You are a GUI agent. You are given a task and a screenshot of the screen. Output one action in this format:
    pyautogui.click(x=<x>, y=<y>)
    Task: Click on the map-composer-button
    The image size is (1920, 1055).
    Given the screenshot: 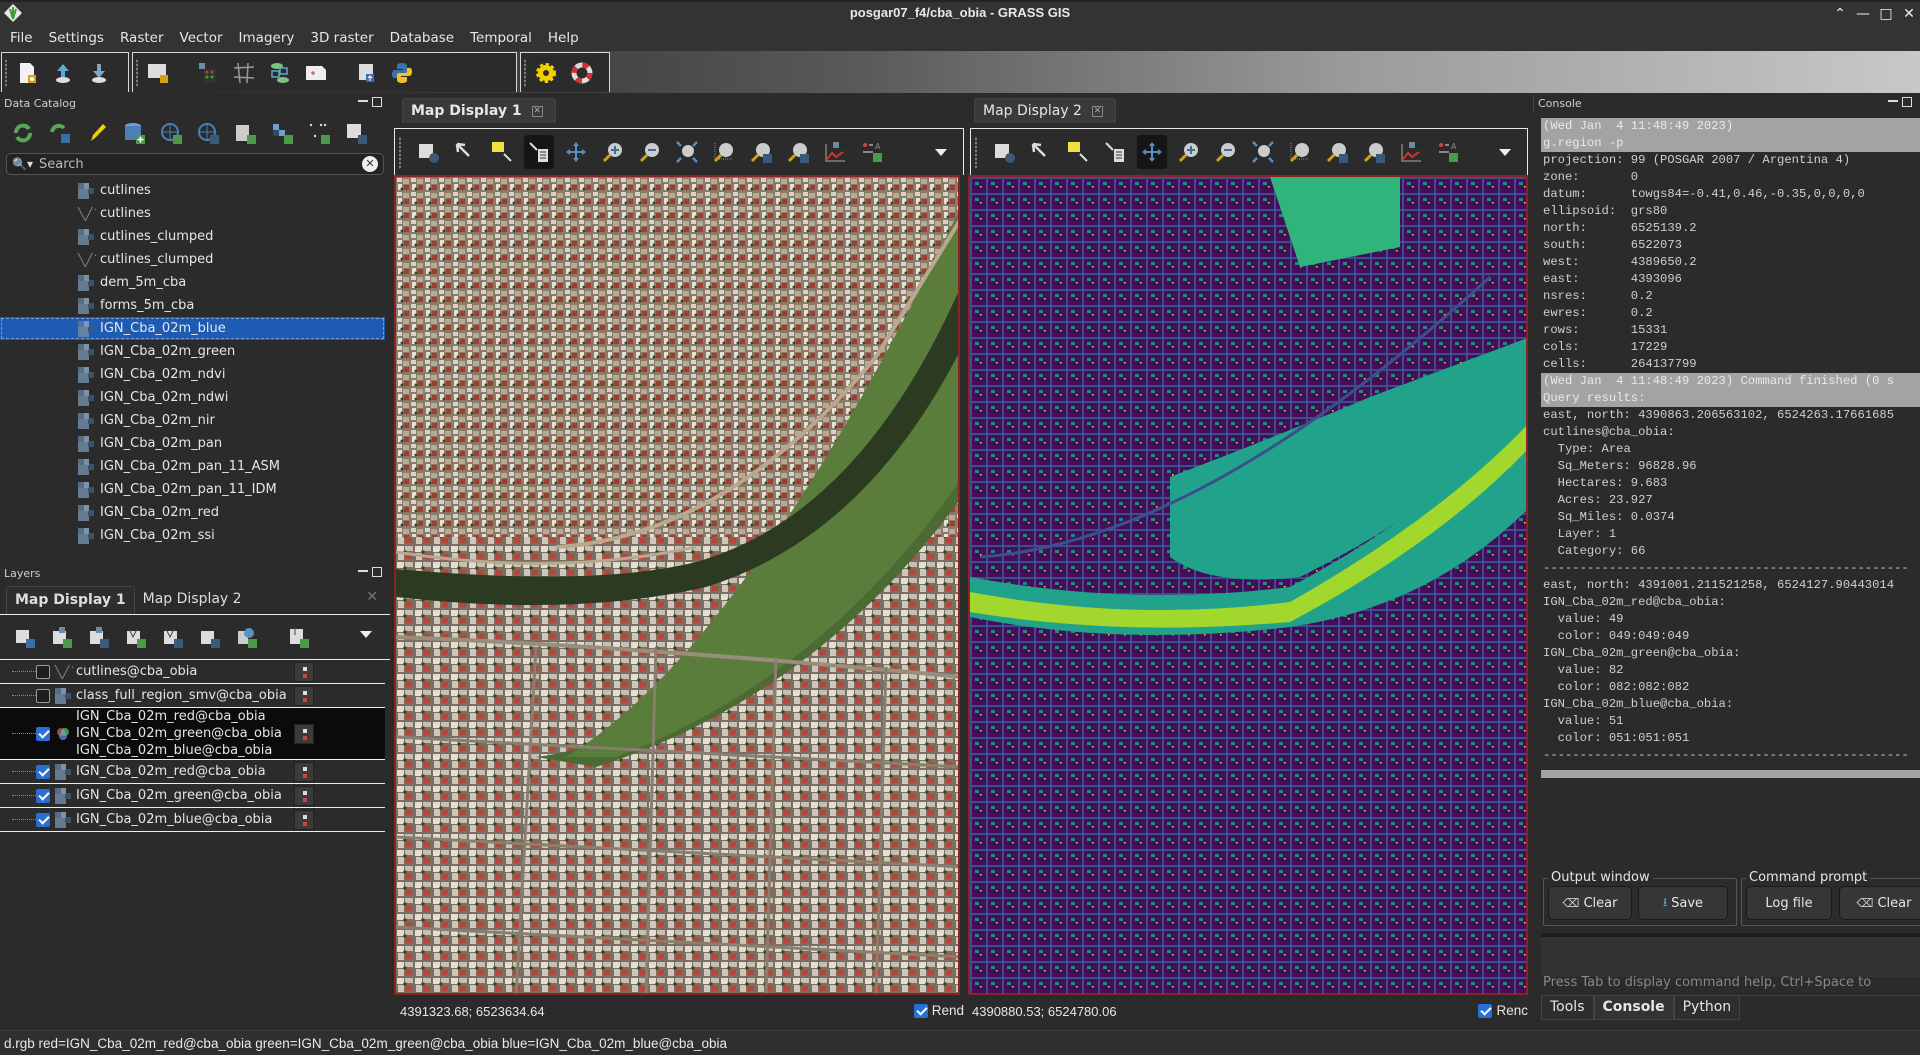 What is the action you would take?
    pyautogui.click(x=316, y=73)
    